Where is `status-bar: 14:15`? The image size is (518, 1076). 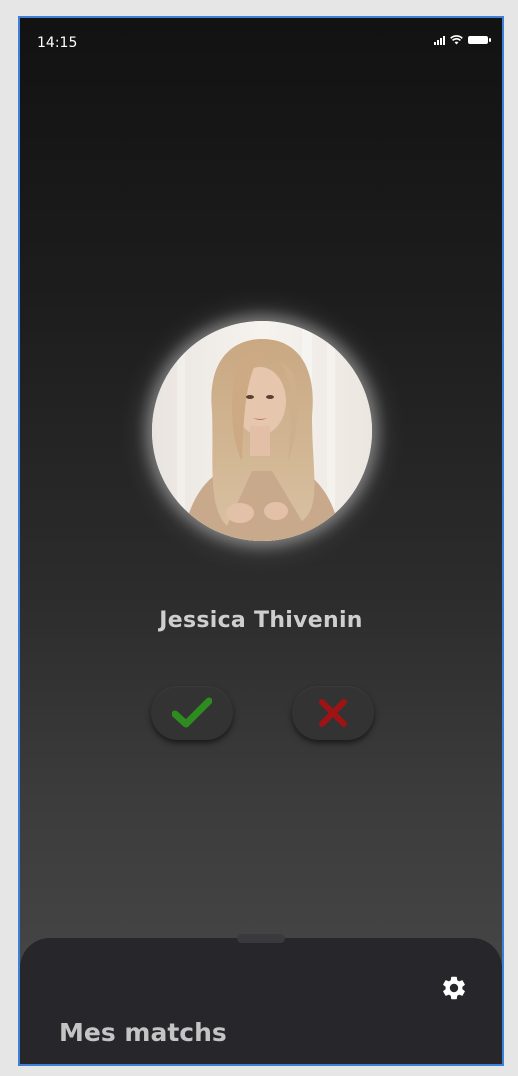 status-bar: 14:15 is located at coordinates (261, 43).